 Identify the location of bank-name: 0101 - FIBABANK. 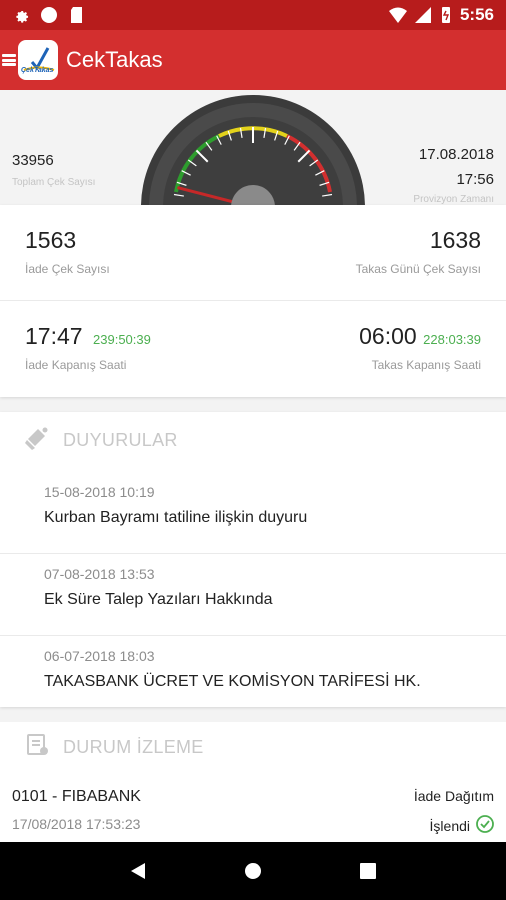
(76, 796).